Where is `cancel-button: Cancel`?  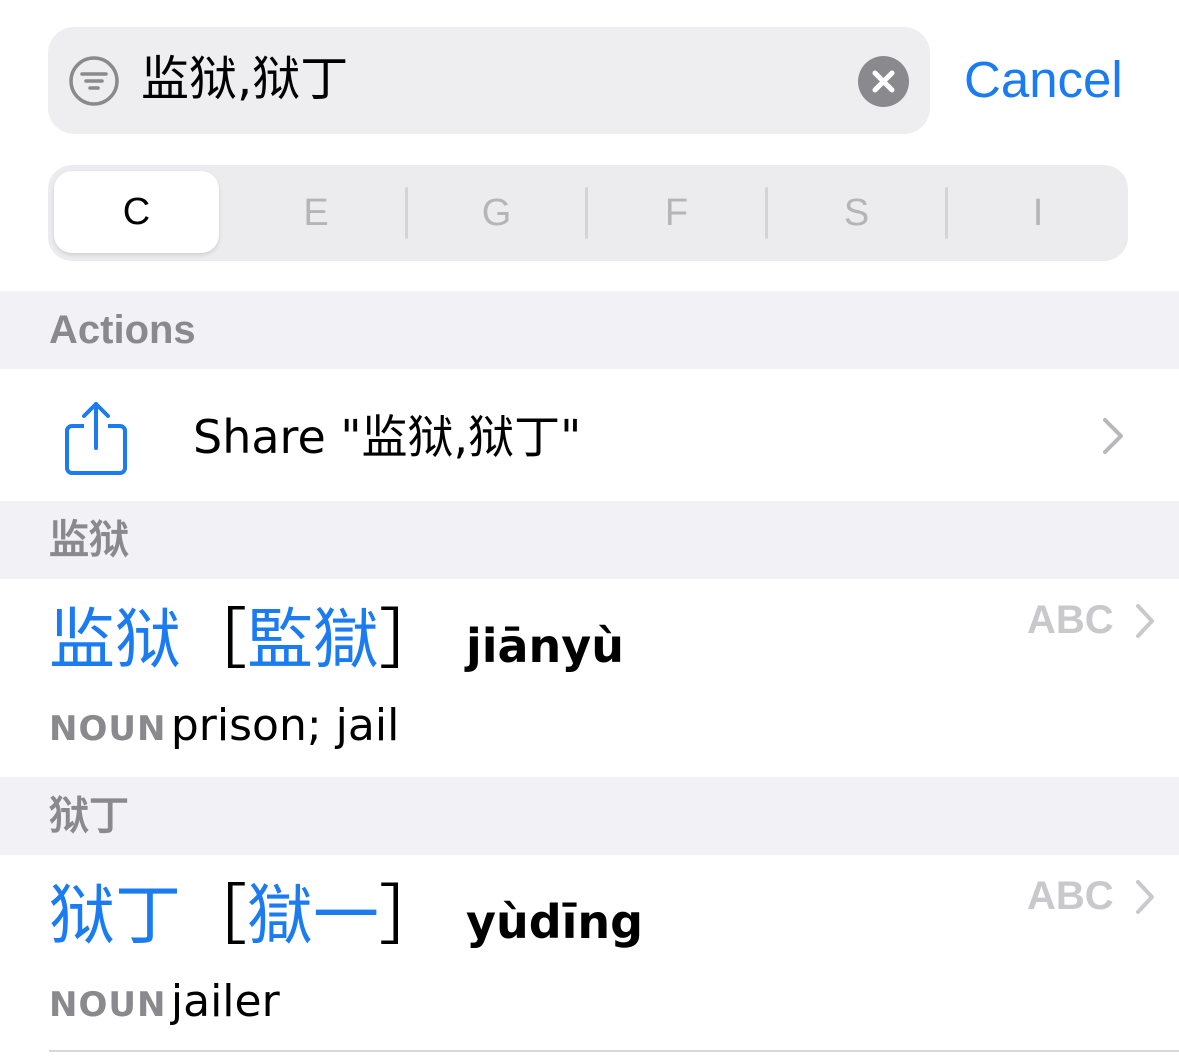
cancel-button: Cancel is located at coordinates (1043, 80).